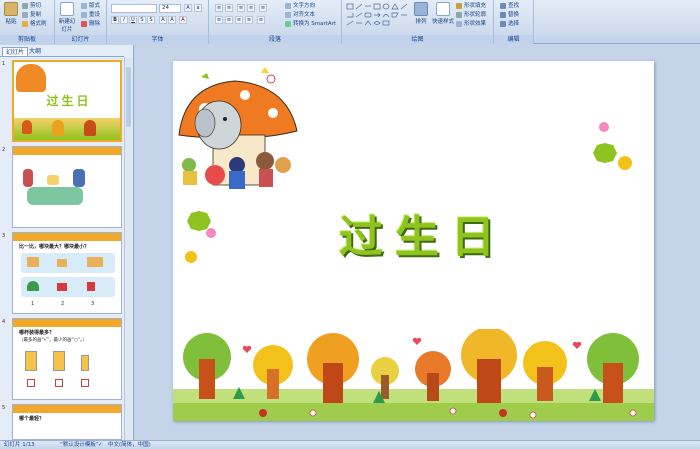  What do you see at coordinates (31, 361) in the screenshot?
I see `cup-image` at bounding box center [31, 361].